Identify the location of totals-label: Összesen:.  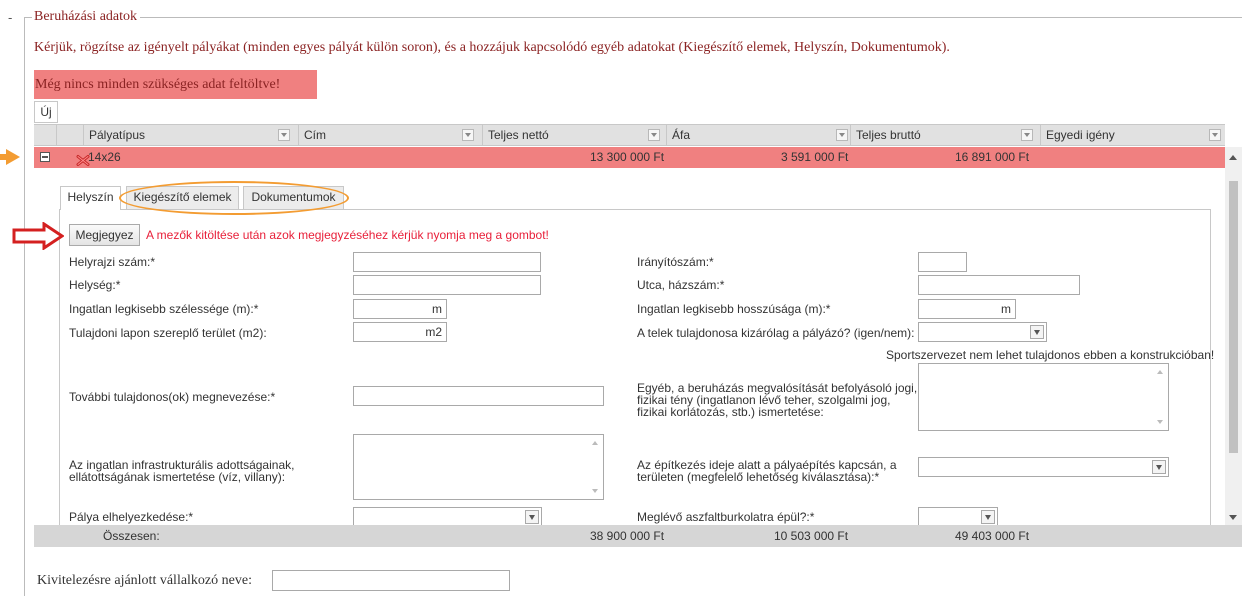
(131, 536).